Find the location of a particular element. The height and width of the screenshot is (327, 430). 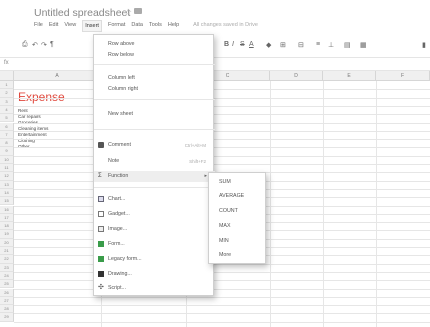

legacy-form-icon is located at coordinates (101, 259).